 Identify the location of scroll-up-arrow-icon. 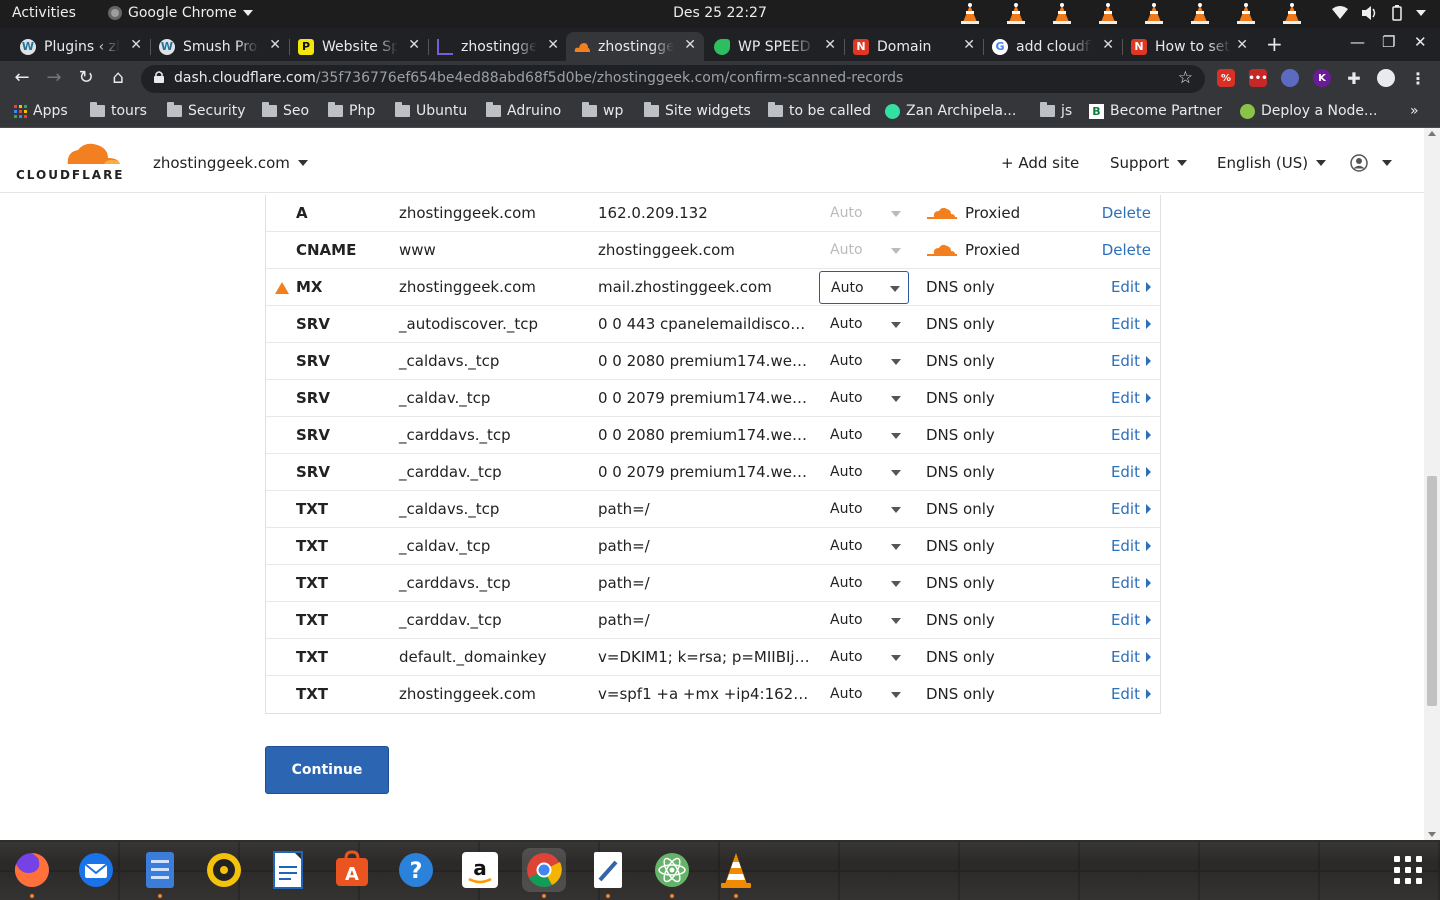
(1432, 133).